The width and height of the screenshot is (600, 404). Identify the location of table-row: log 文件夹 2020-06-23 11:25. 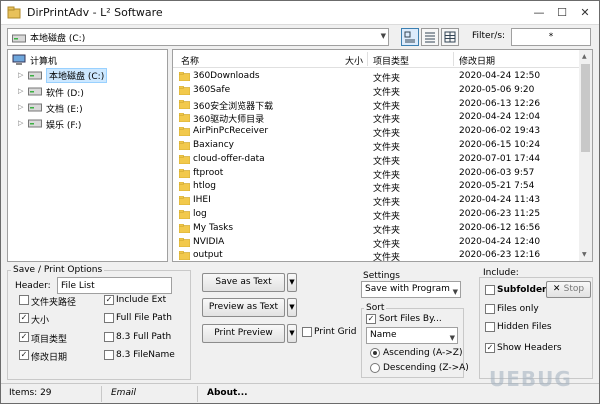
(376, 215).